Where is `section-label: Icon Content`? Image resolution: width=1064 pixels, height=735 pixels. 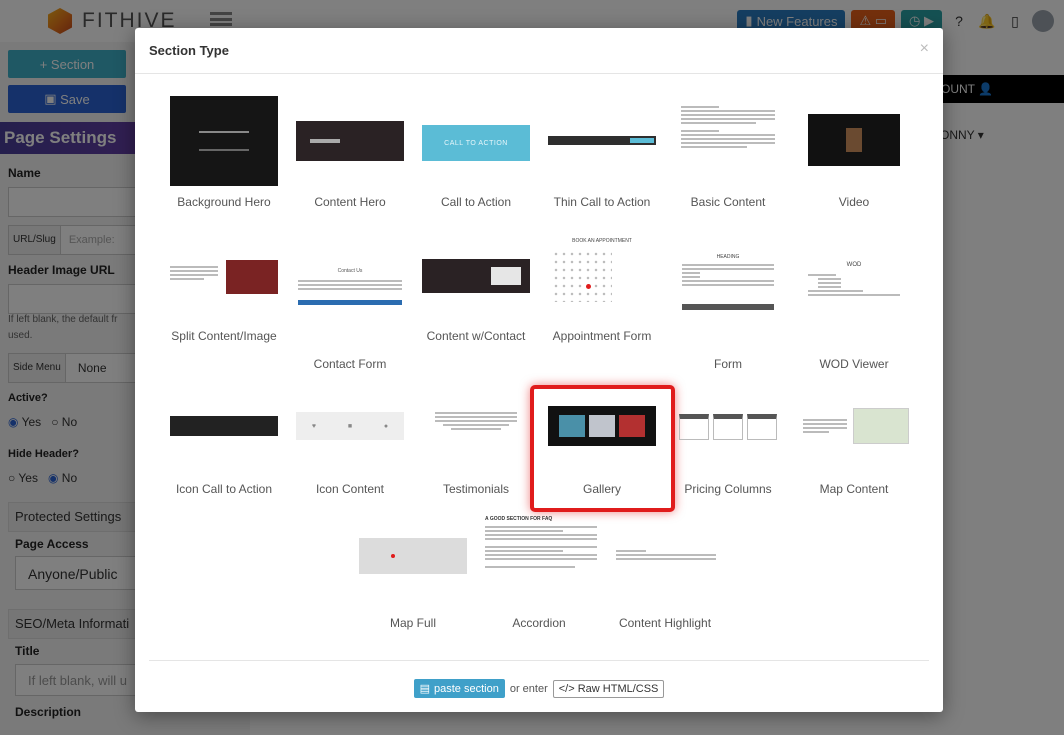
section-label: Icon Content is located at coordinates (350, 489).